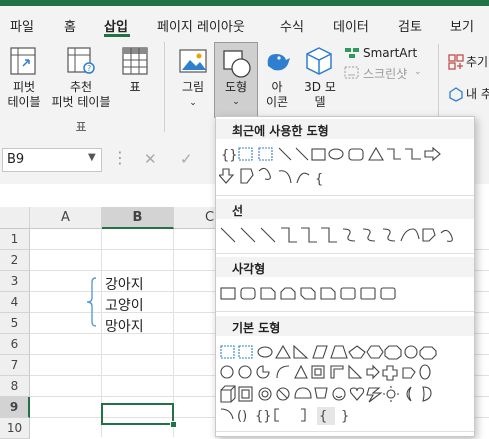  What do you see at coordinates (135, 87) in the screenshot?
I see `table-label: 표` at bounding box center [135, 87].